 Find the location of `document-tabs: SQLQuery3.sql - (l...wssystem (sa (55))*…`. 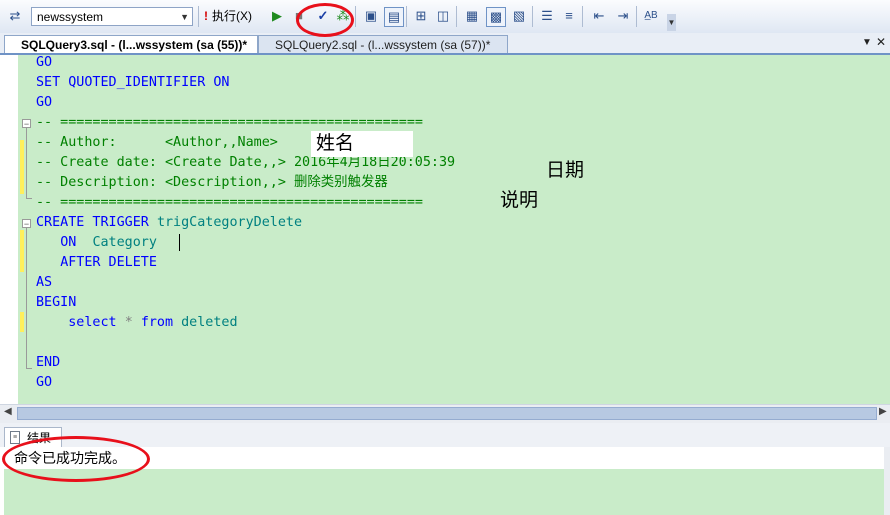

document-tabs: SQLQuery3.sql - (l...wssystem (sa (55))*… is located at coordinates (445, 44).